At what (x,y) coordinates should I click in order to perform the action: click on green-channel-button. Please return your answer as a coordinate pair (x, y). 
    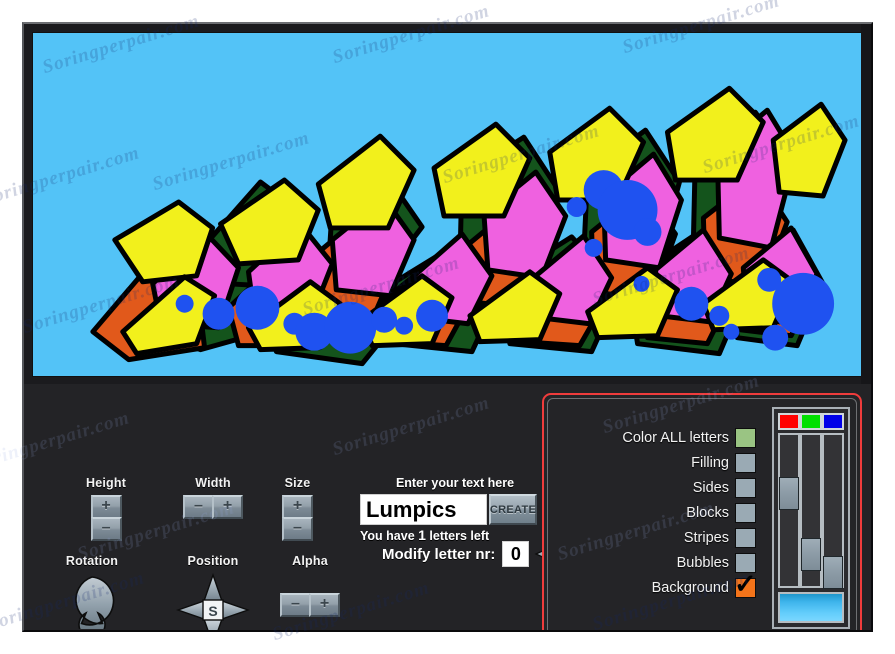
    Looking at the image, I should click on (811, 421).